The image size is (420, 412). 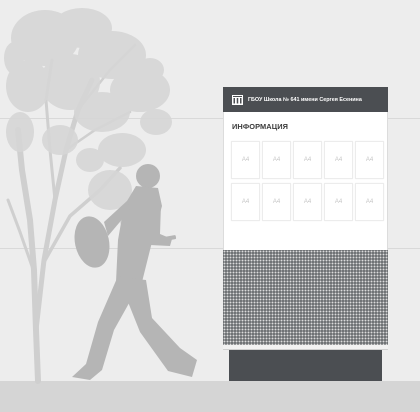 I want to click on a4-sheet-grid: A4 A4 A4 A4 A4 A4 A4 A4 A4 A4, so click(x=307, y=181).